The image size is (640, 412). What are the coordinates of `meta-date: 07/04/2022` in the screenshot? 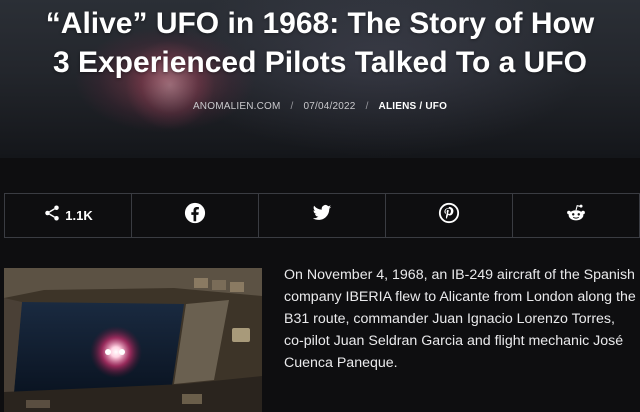 It's located at (329, 106).